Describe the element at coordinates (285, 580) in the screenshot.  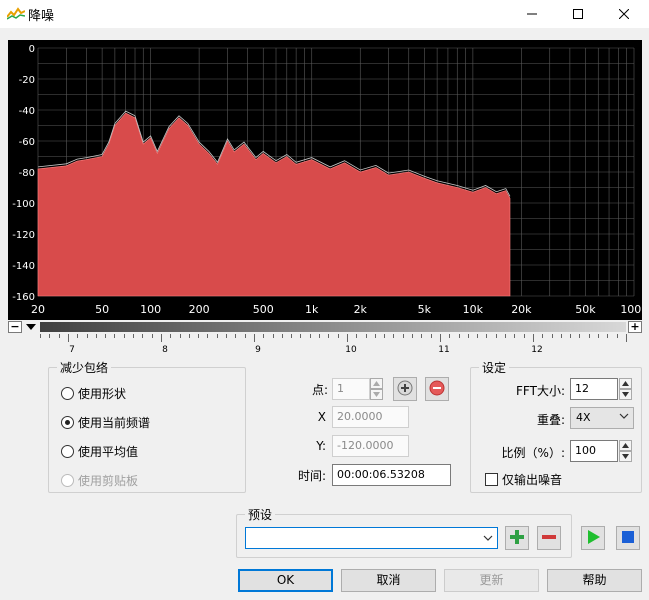
I see `ok-button: OK` at that location.